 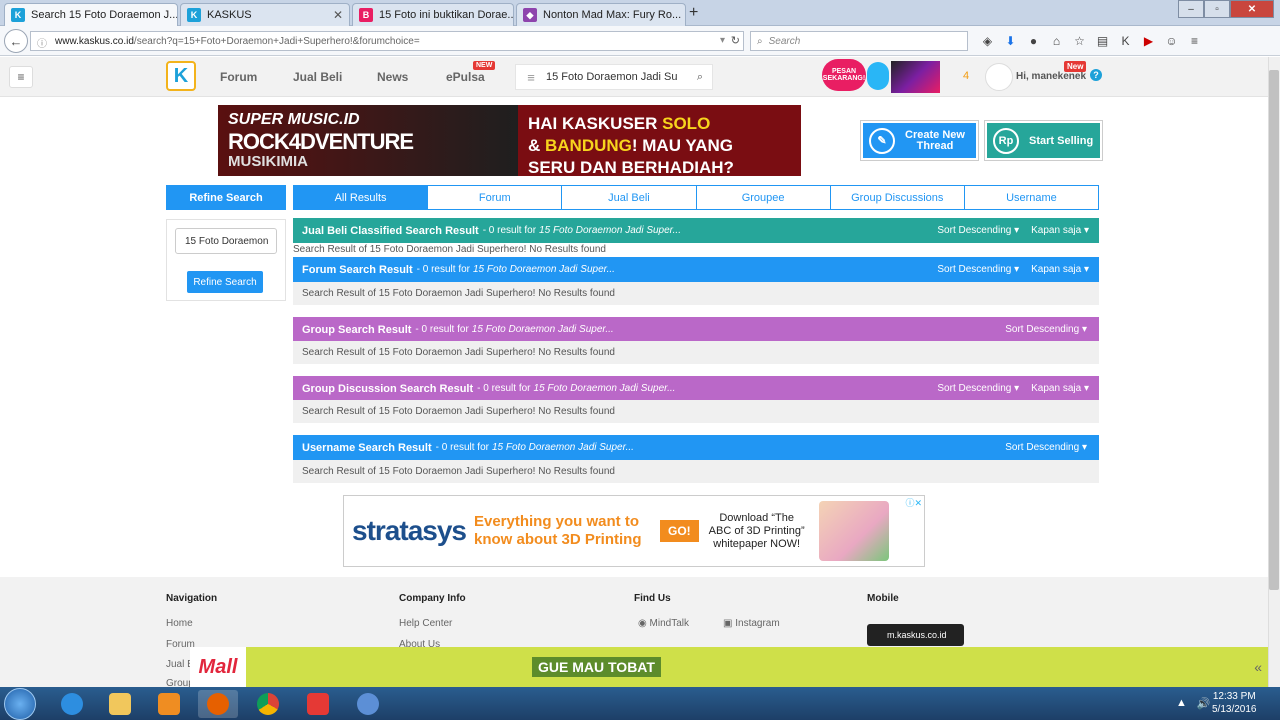 I want to click on search-category-icon: ≡, so click(x=531, y=77).